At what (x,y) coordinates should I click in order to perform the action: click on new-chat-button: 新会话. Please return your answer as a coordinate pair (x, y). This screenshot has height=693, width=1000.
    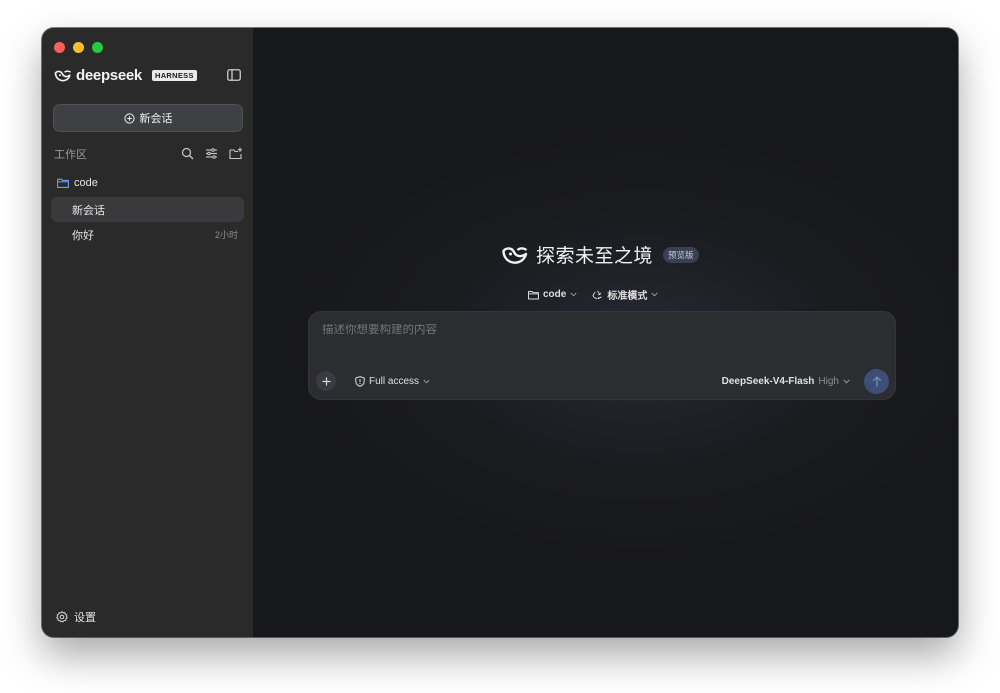
    Looking at the image, I should click on (148, 118).